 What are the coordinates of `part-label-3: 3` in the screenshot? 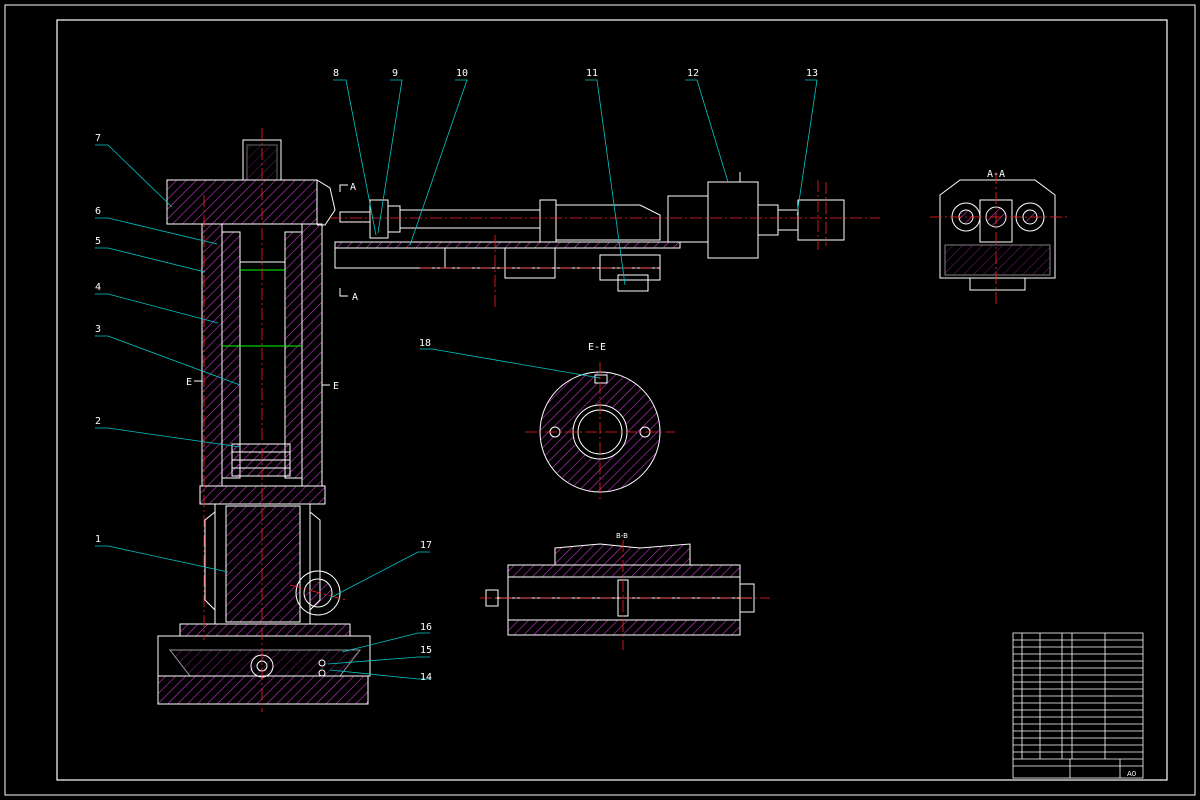 It's located at (98, 329).